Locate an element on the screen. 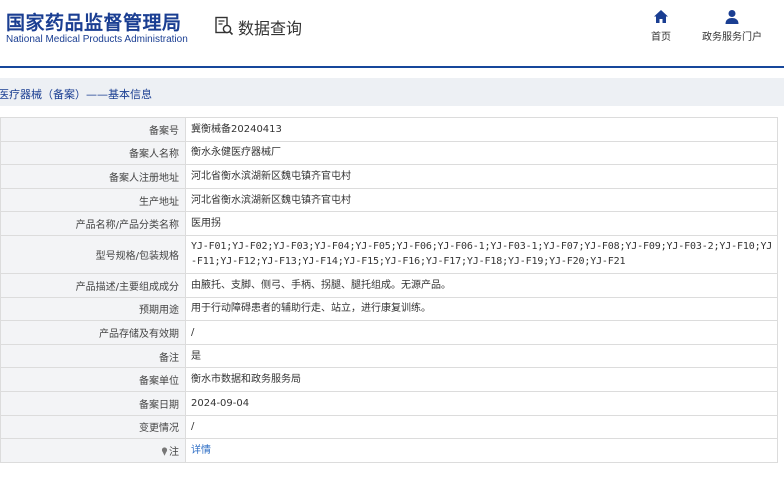 The image size is (784, 477). table-row: 产品描述/主要组成成分 由腋托、支脚、侧弓、手柄、拐腿、腿托组成。无源产品。 is located at coordinates (389, 285).